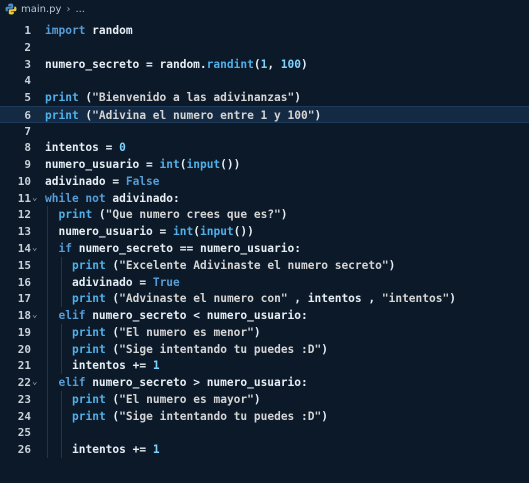  Describe the element at coordinates (24, 366) in the screenshot. I see `line-number: 21` at that location.